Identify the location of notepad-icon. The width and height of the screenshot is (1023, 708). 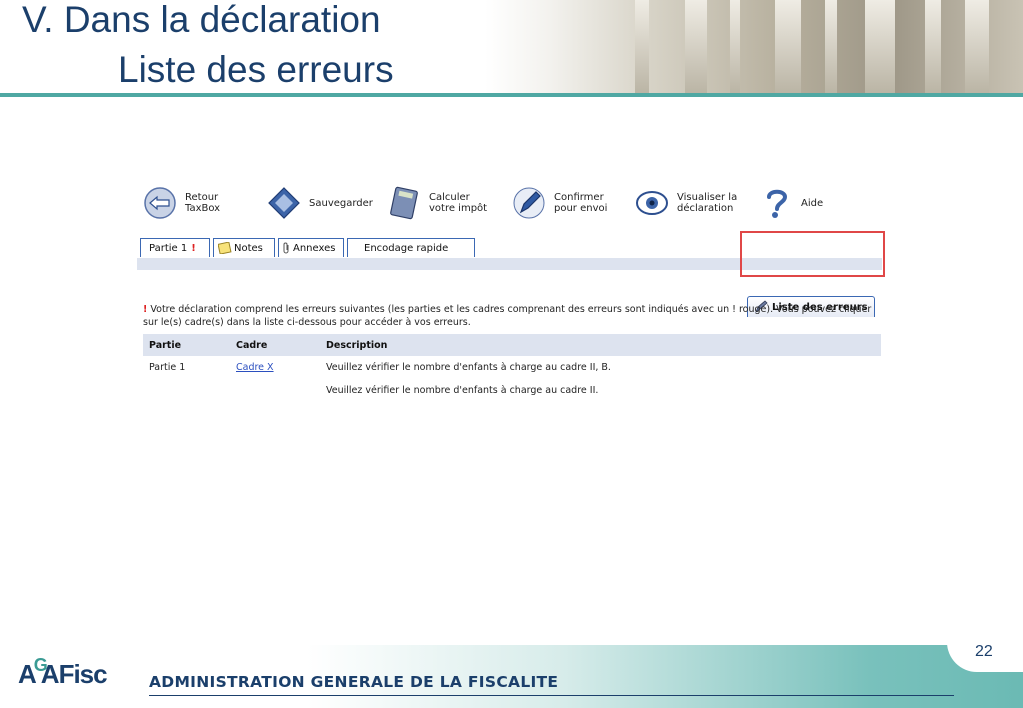
(225, 248).